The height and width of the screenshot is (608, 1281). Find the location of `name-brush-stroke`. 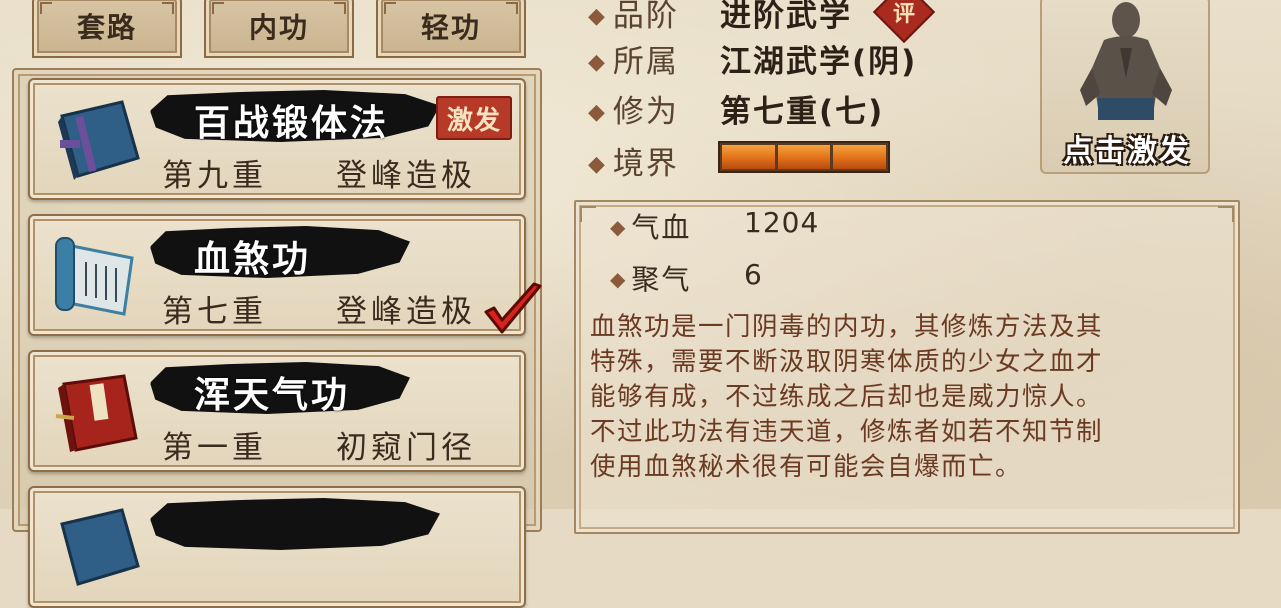

name-brush-stroke is located at coordinates (295, 524).